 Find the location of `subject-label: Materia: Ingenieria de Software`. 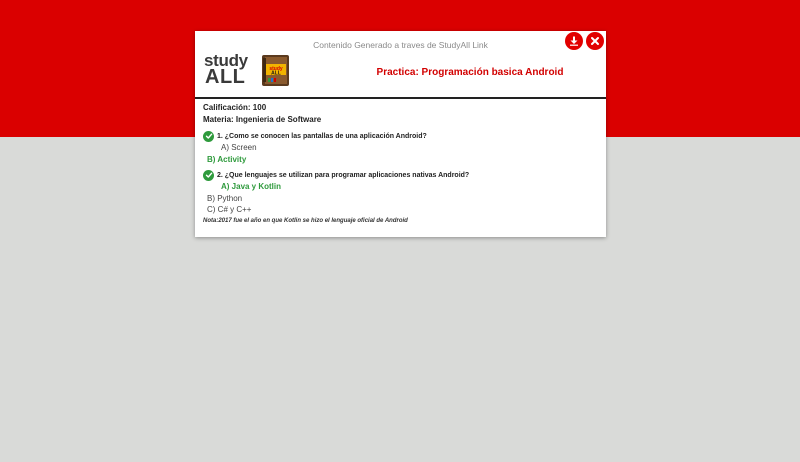

subject-label: Materia: Ingenieria de Software is located at coordinates (262, 119).